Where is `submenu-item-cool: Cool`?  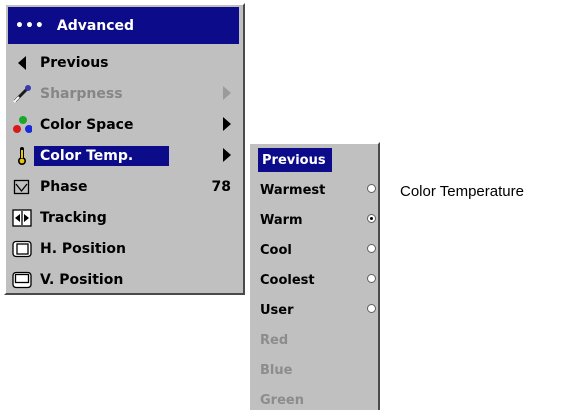
submenu-item-cool: Cool is located at coordinates (317, 250).